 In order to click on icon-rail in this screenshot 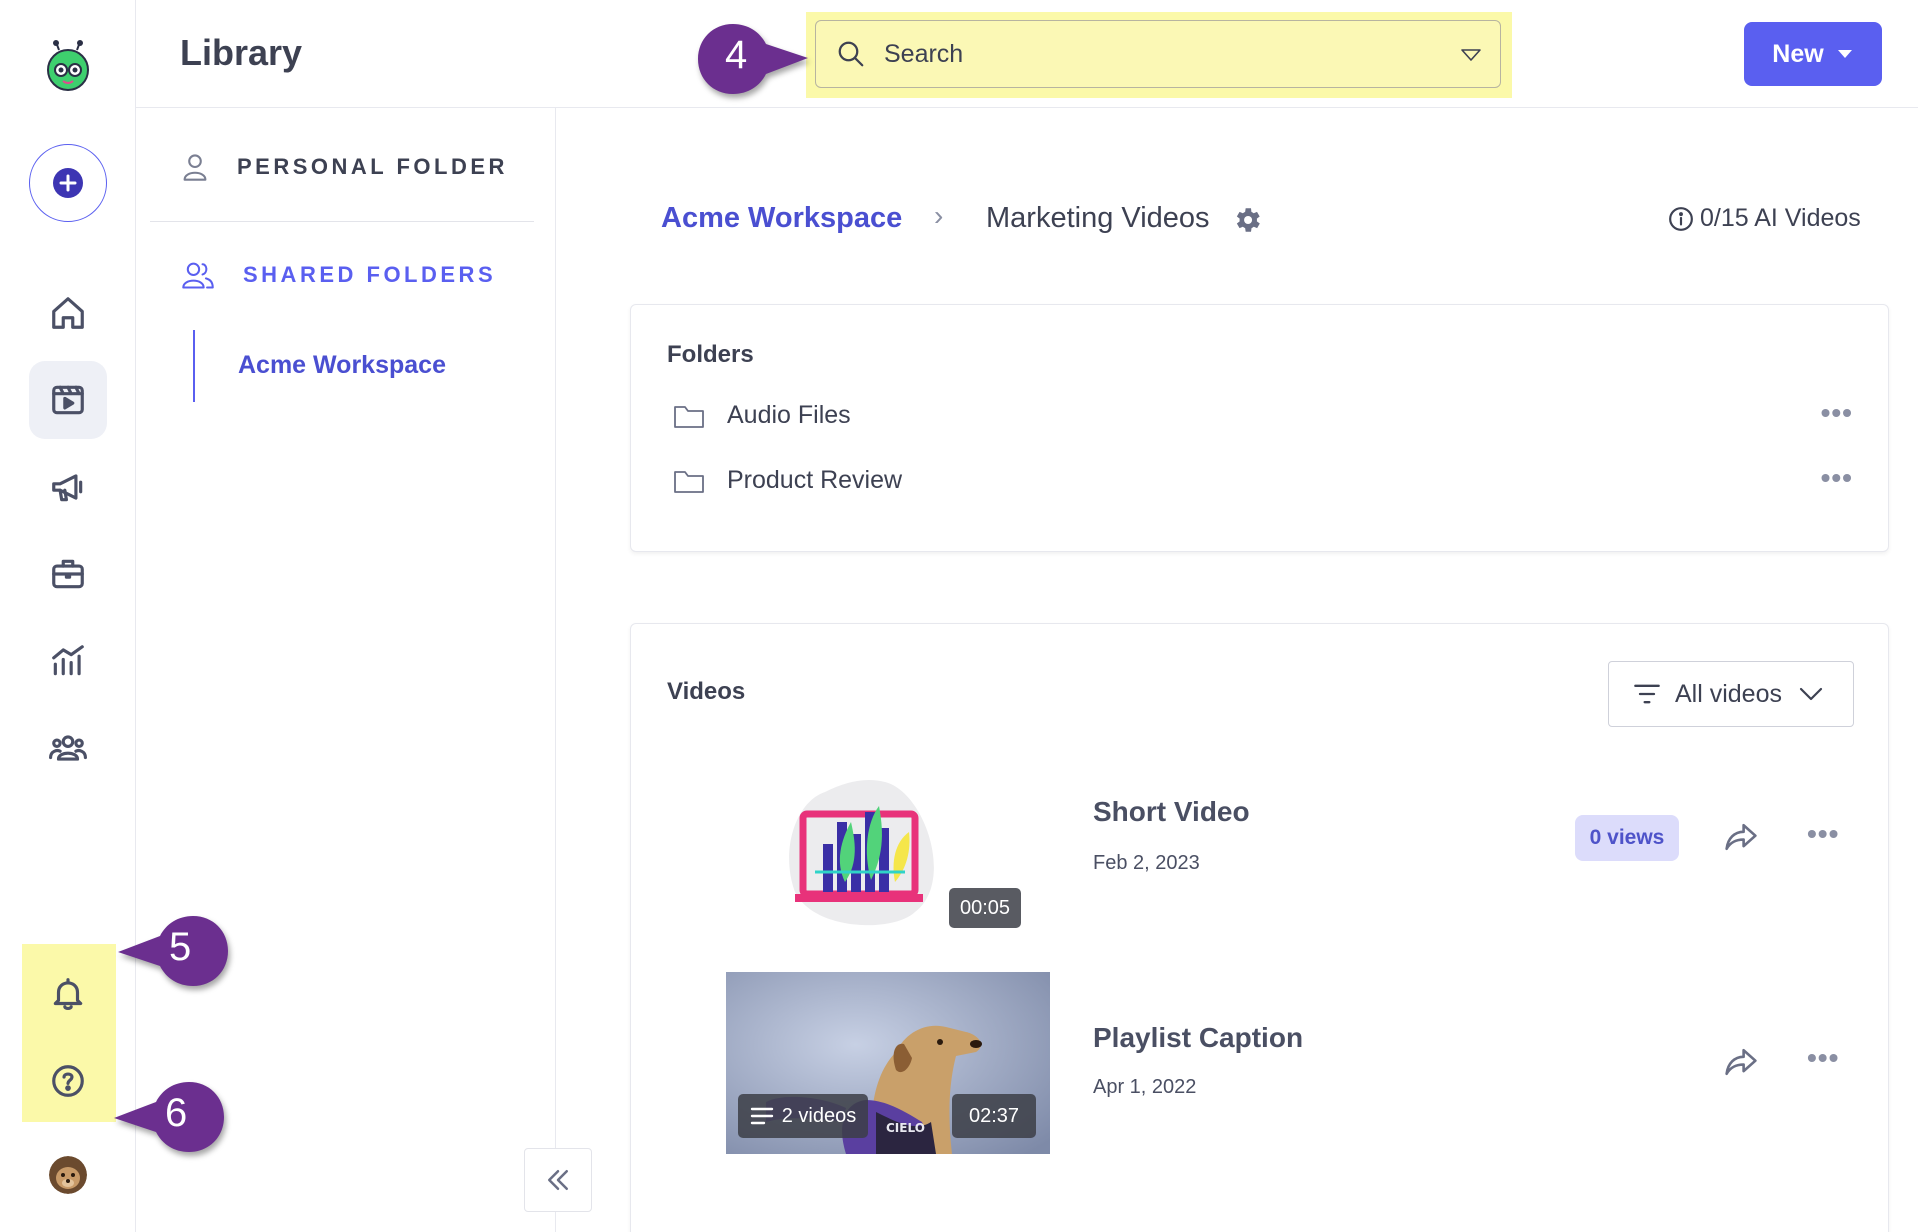, I will do `click(68, 616)`.